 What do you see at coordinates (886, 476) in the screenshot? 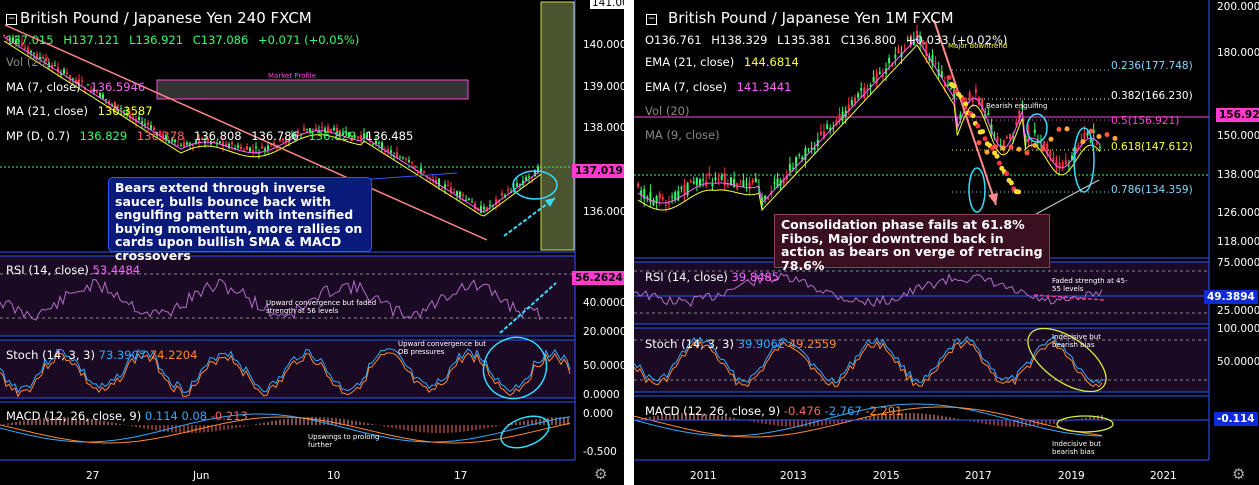
I see `right-x-tick: 2015` at bounding box center [886, 476].